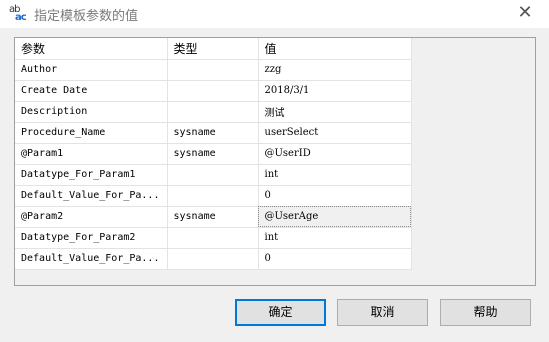 The image size is (549, 342). What do you see at coordinates (335, 154) in the screenshot?
I see `param-value-cell: @UserID` at bounding box center [335, 154].